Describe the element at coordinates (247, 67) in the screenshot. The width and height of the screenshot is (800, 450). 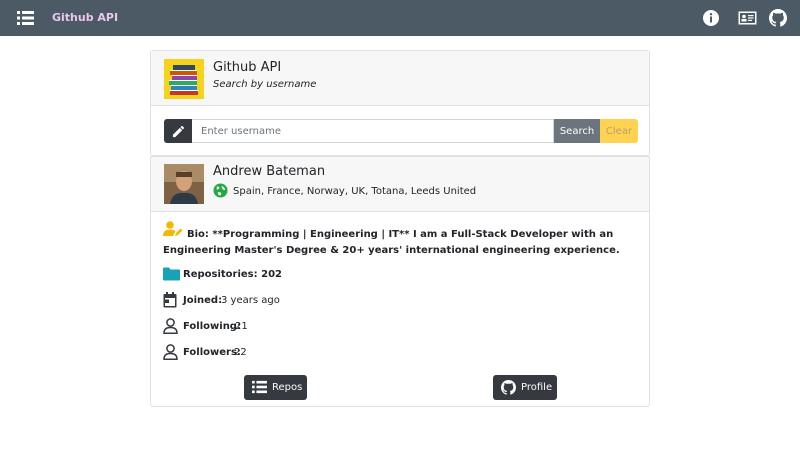
I see `app-title: Github API` at that location.